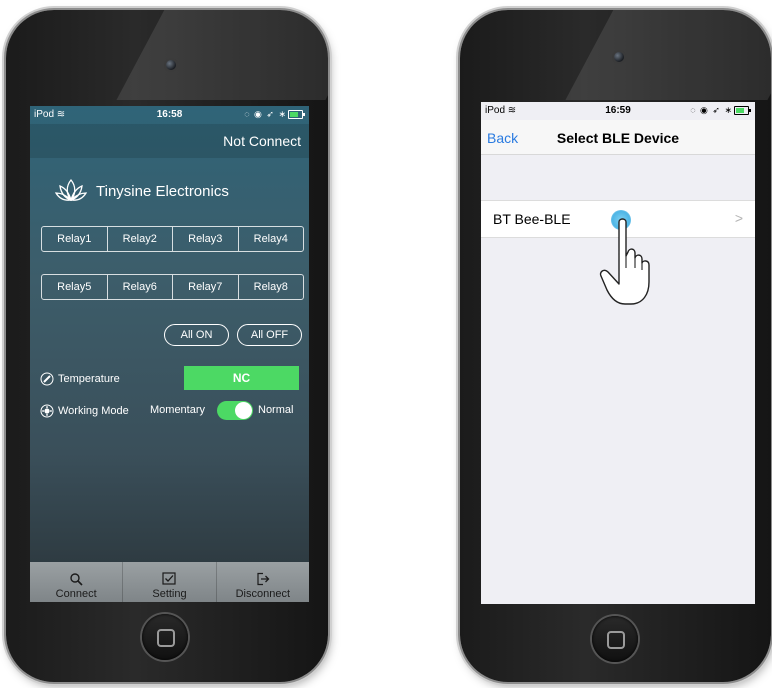  Describe the element at coordinates (263, 594) in the screenshot. I see `tab-label: Disconnect` at that location.